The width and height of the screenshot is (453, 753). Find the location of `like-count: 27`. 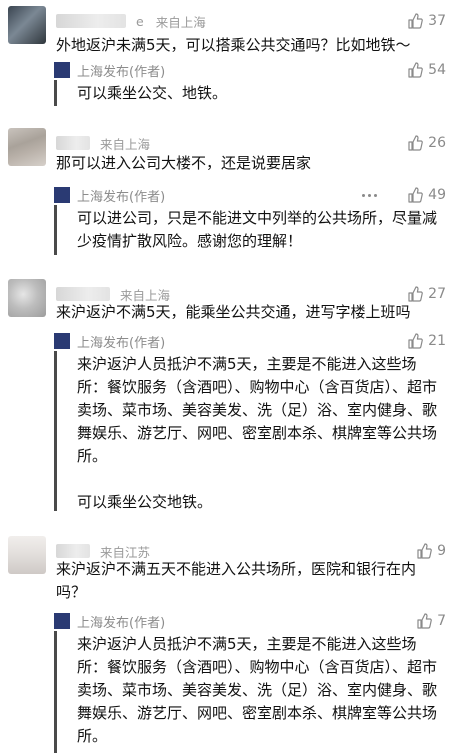

like-count: 27 is located at coordinates (437, 294).